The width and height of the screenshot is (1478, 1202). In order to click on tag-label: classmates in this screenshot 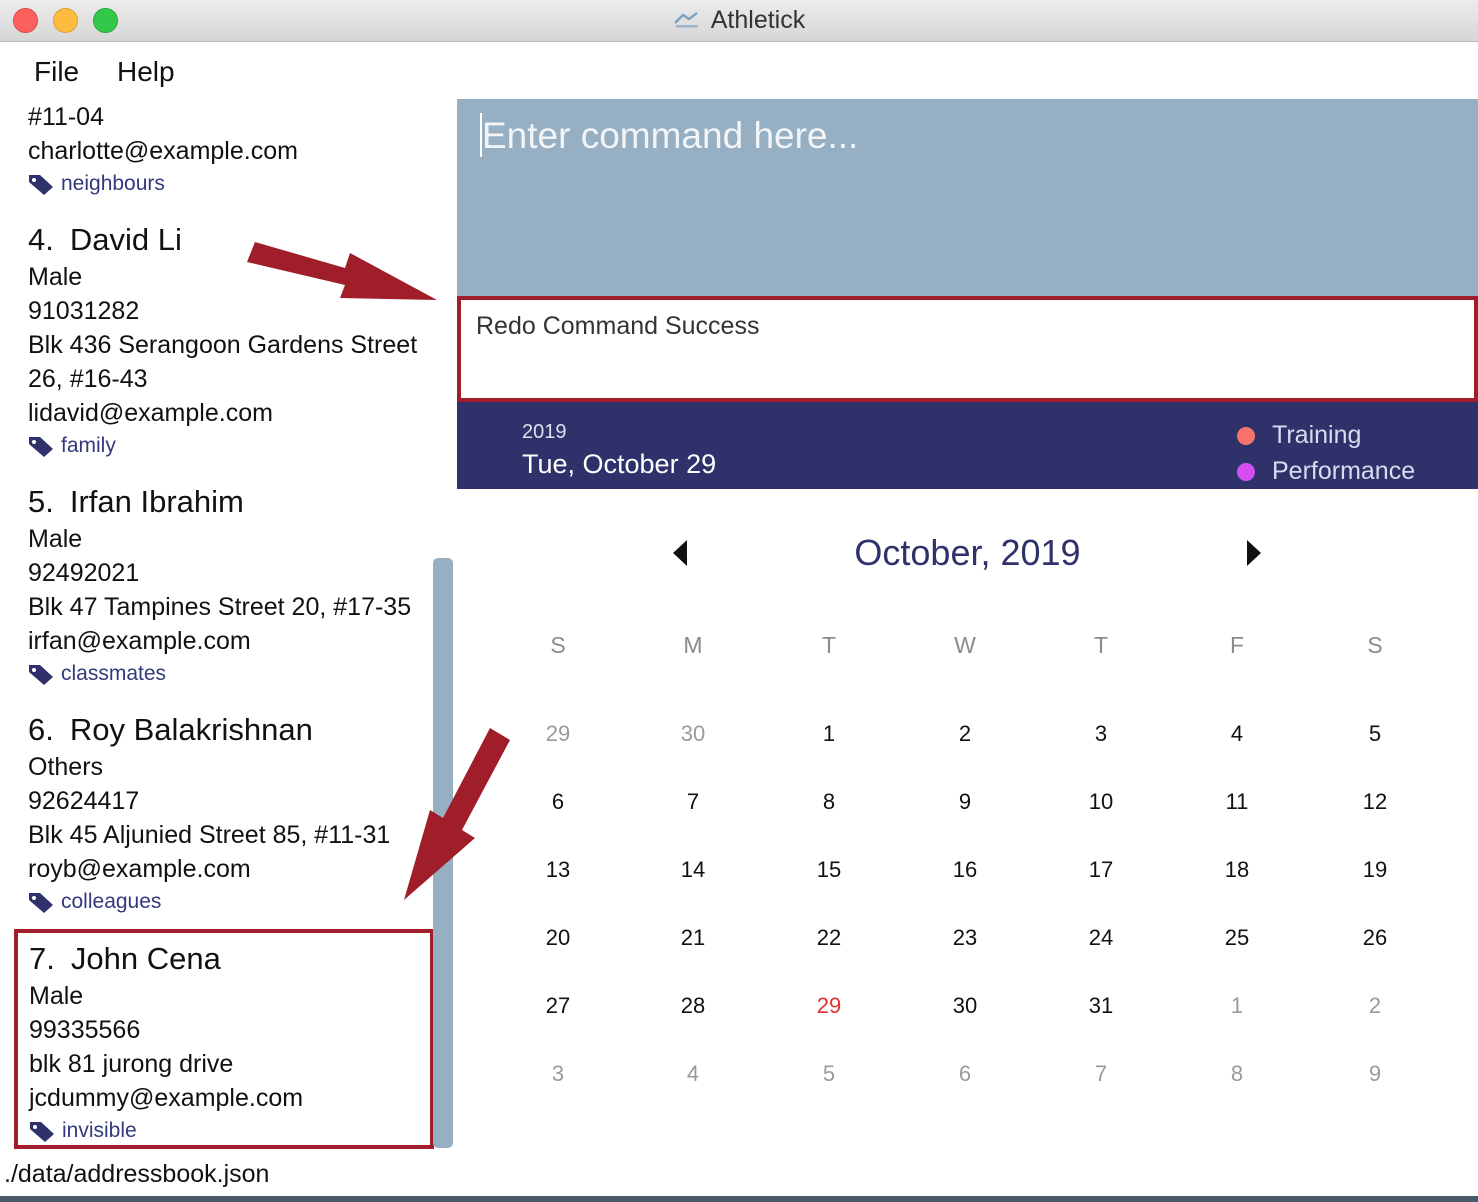, I will do `click(114, 673)`.